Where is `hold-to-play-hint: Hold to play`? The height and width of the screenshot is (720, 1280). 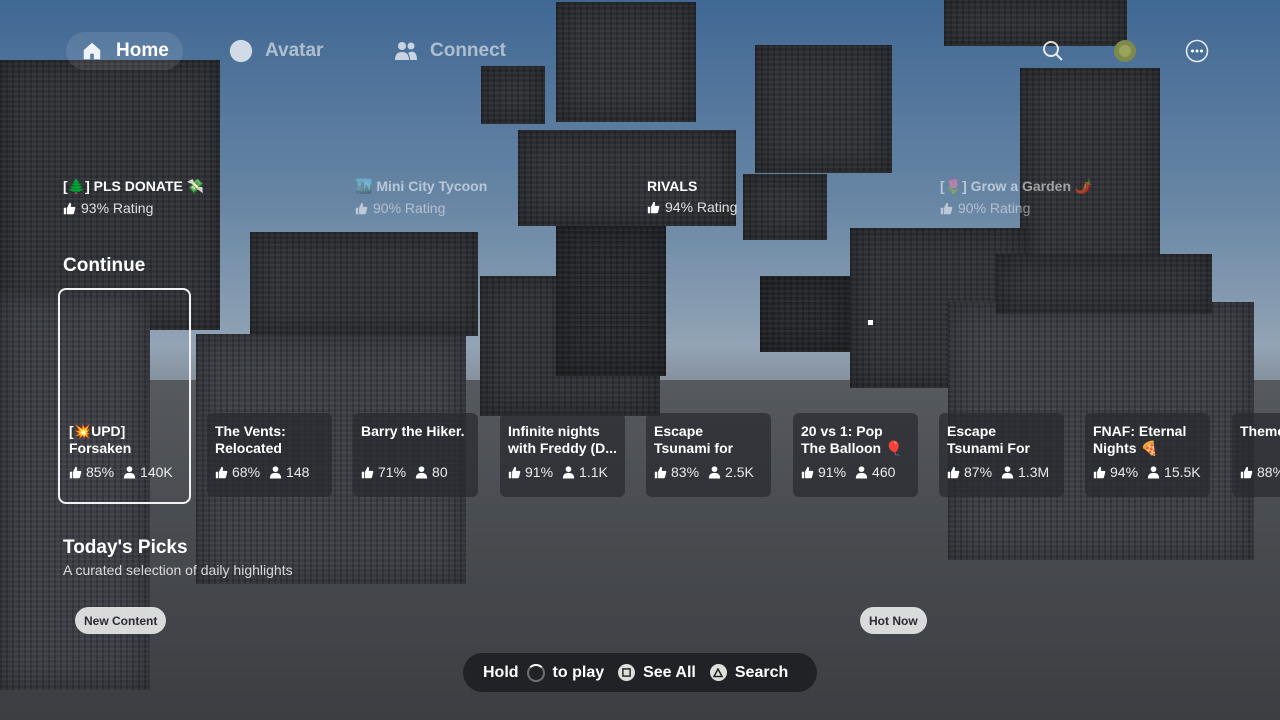
hold-to-play-hint: Hold to play is located at coordinates (544, 672).